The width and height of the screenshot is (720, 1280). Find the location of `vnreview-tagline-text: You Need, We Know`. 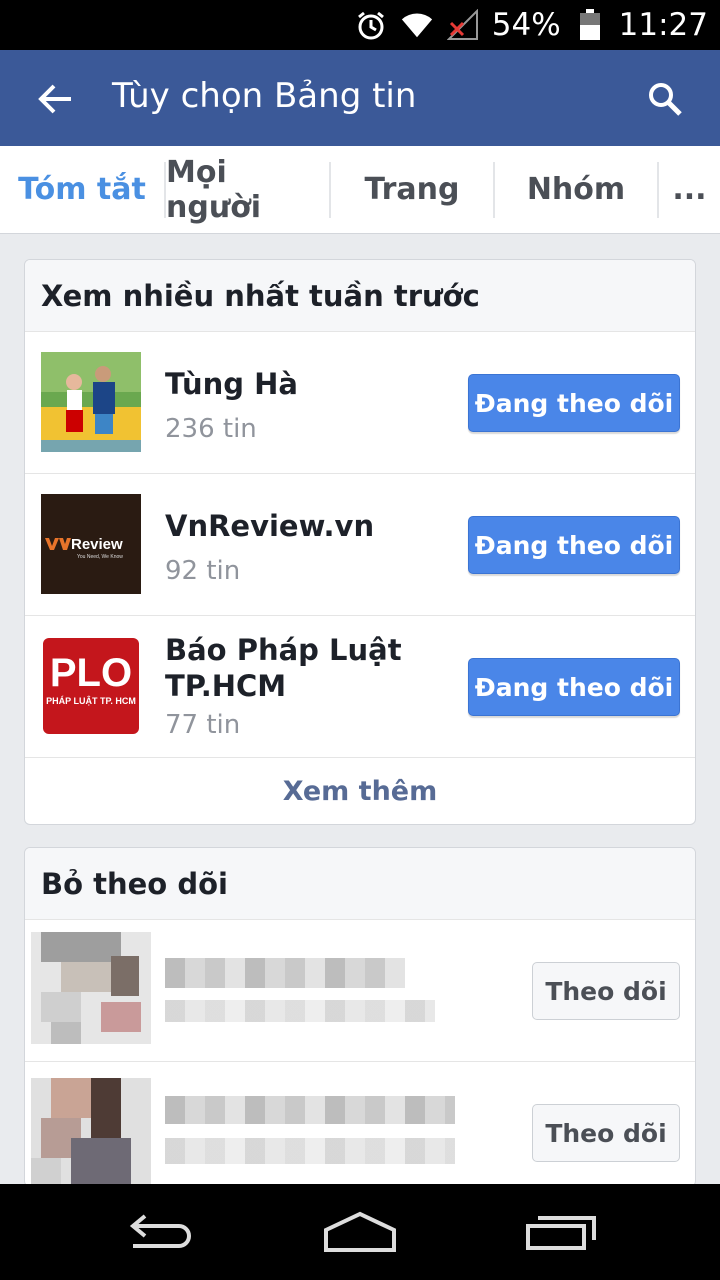

vnreview-tagline-text: You Need, We Know is located at coordinates (100, 557).